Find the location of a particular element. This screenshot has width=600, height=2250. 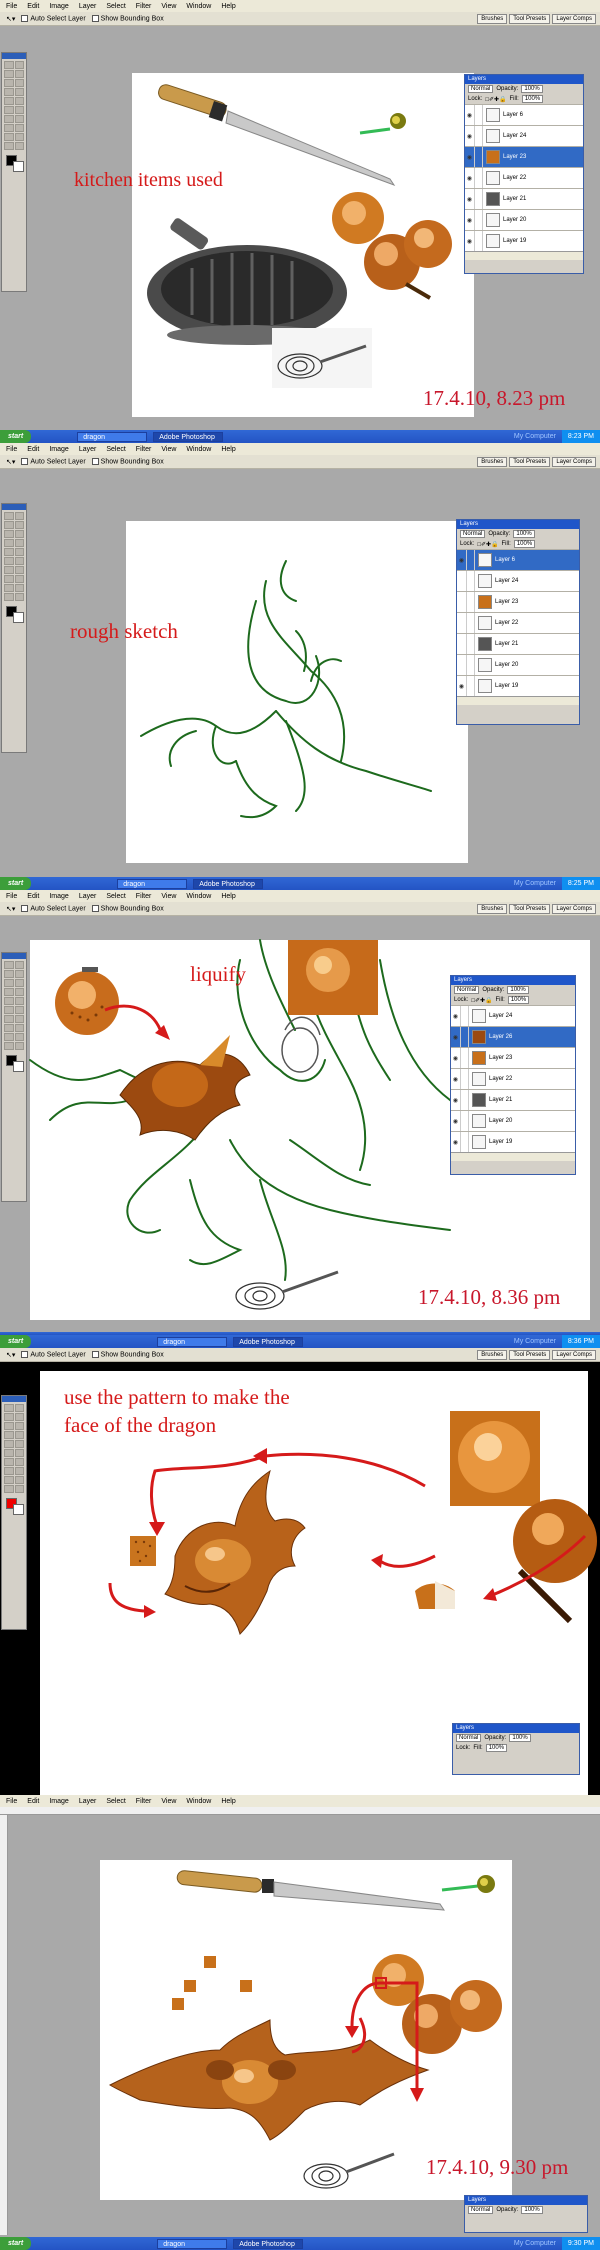

taskbar-folder-dragon: dragon is located at coordinates (192, 1341).